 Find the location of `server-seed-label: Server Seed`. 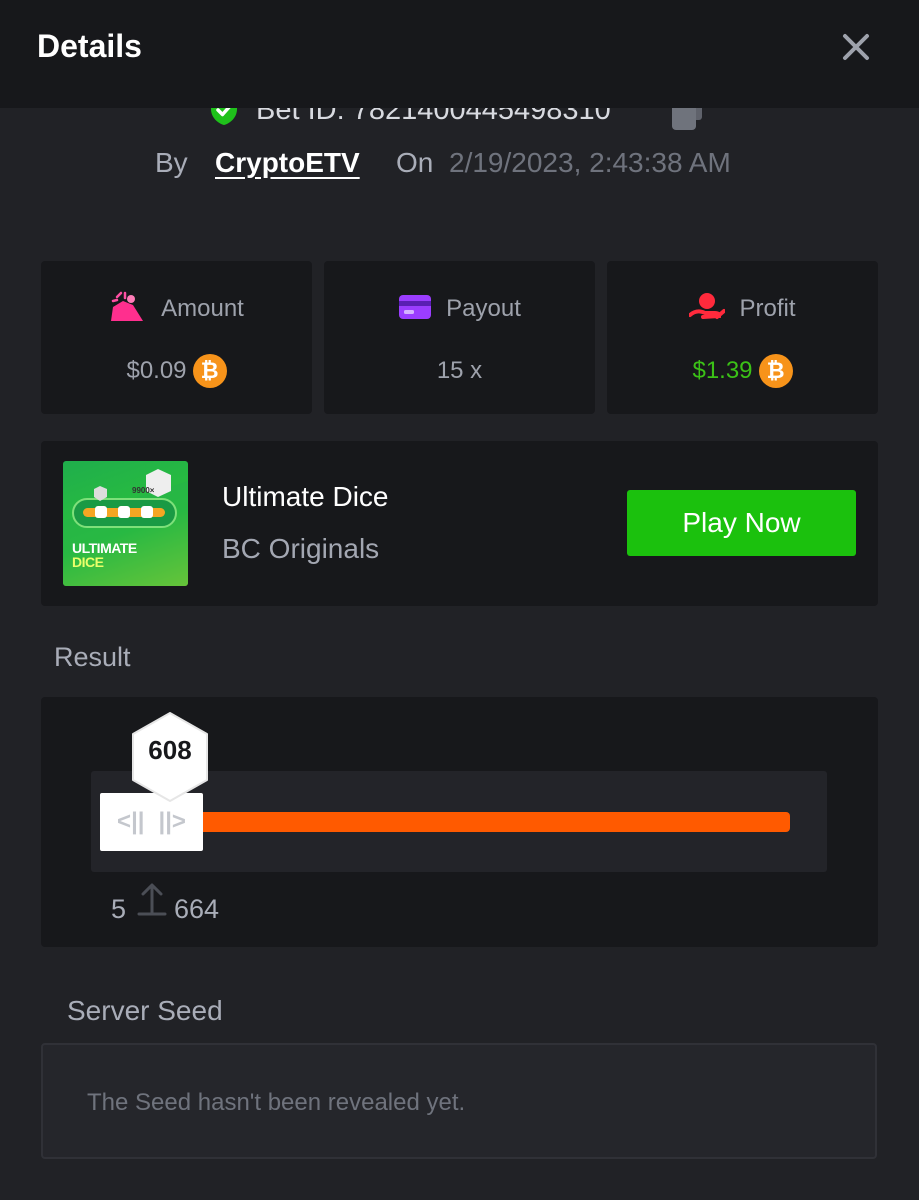

server-seed-label: Server Seed is located at coordinates (145, 1010).